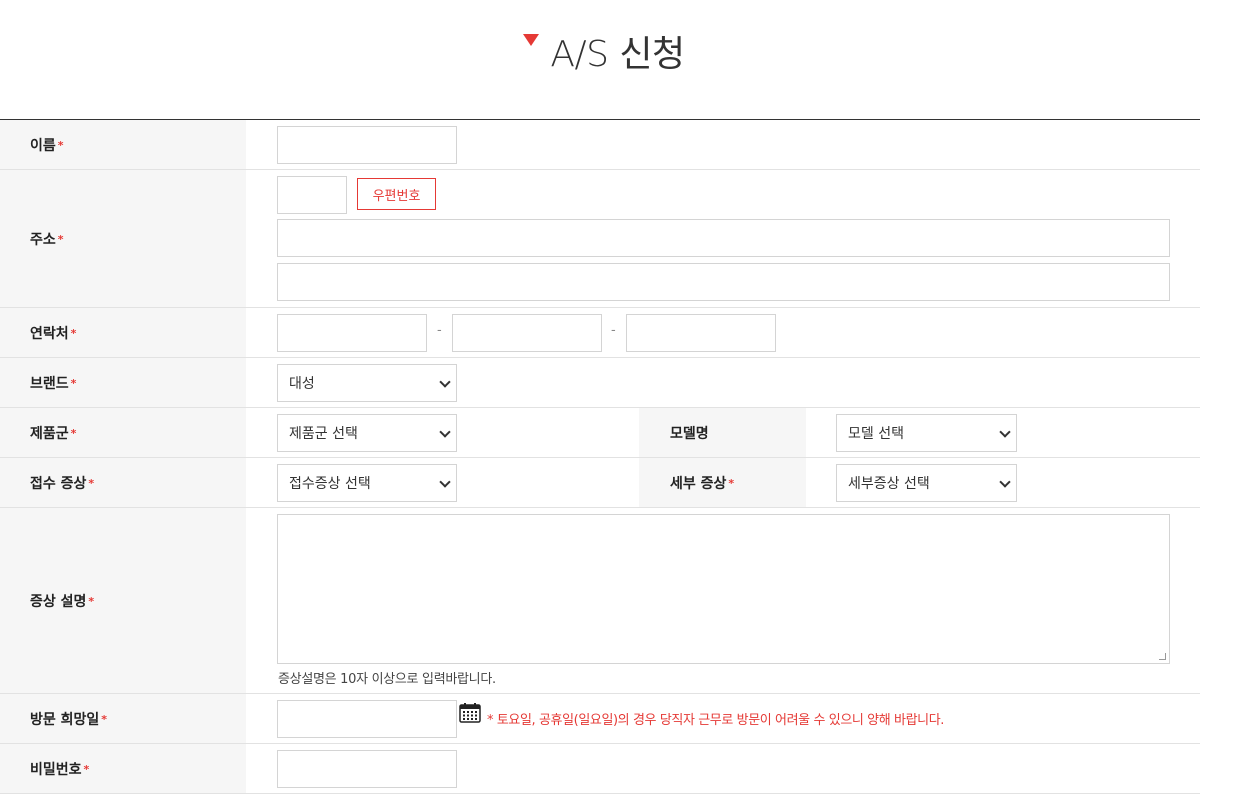 The image size is (1235, 812). I want to click on address-line2-input, so click(723, 282).